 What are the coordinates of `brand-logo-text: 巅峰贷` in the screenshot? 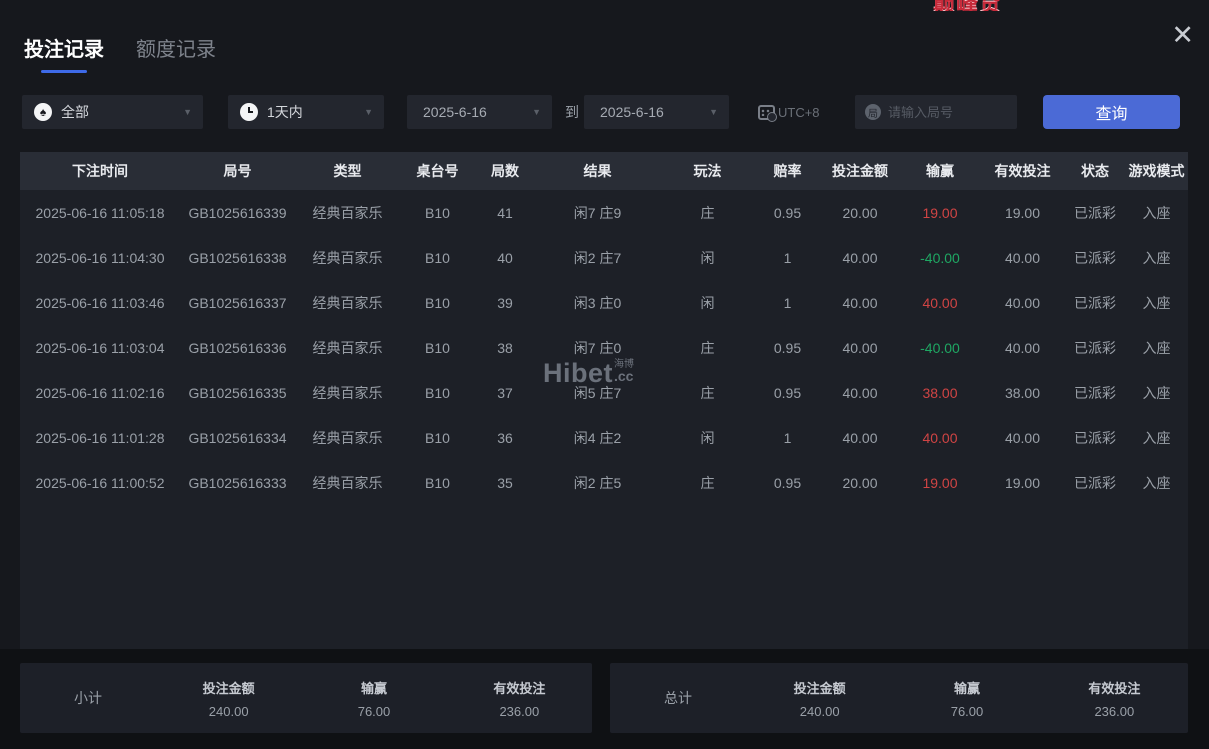 It's located at (978, 5).